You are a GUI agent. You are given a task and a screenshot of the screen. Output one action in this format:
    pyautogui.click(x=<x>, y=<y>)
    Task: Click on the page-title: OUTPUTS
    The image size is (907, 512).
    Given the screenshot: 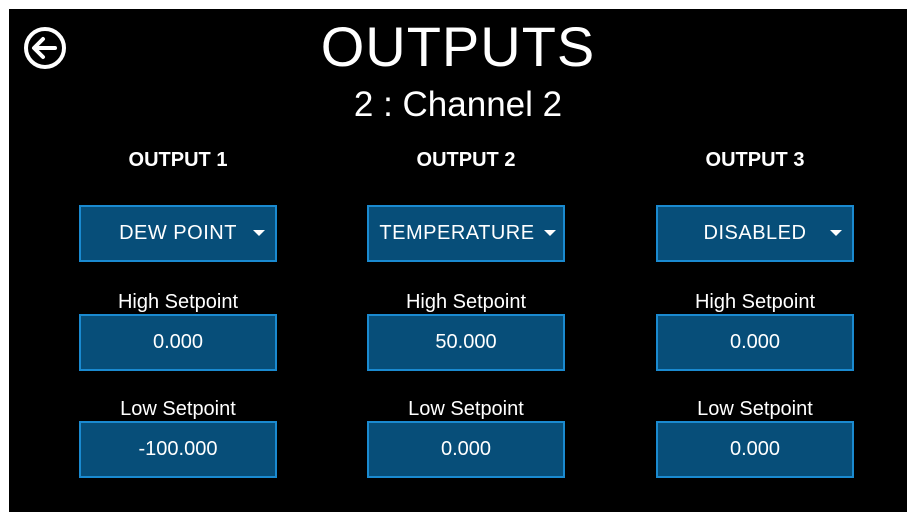 What is the action you would take?
    pyautogui.click(x=458, y=46)
    